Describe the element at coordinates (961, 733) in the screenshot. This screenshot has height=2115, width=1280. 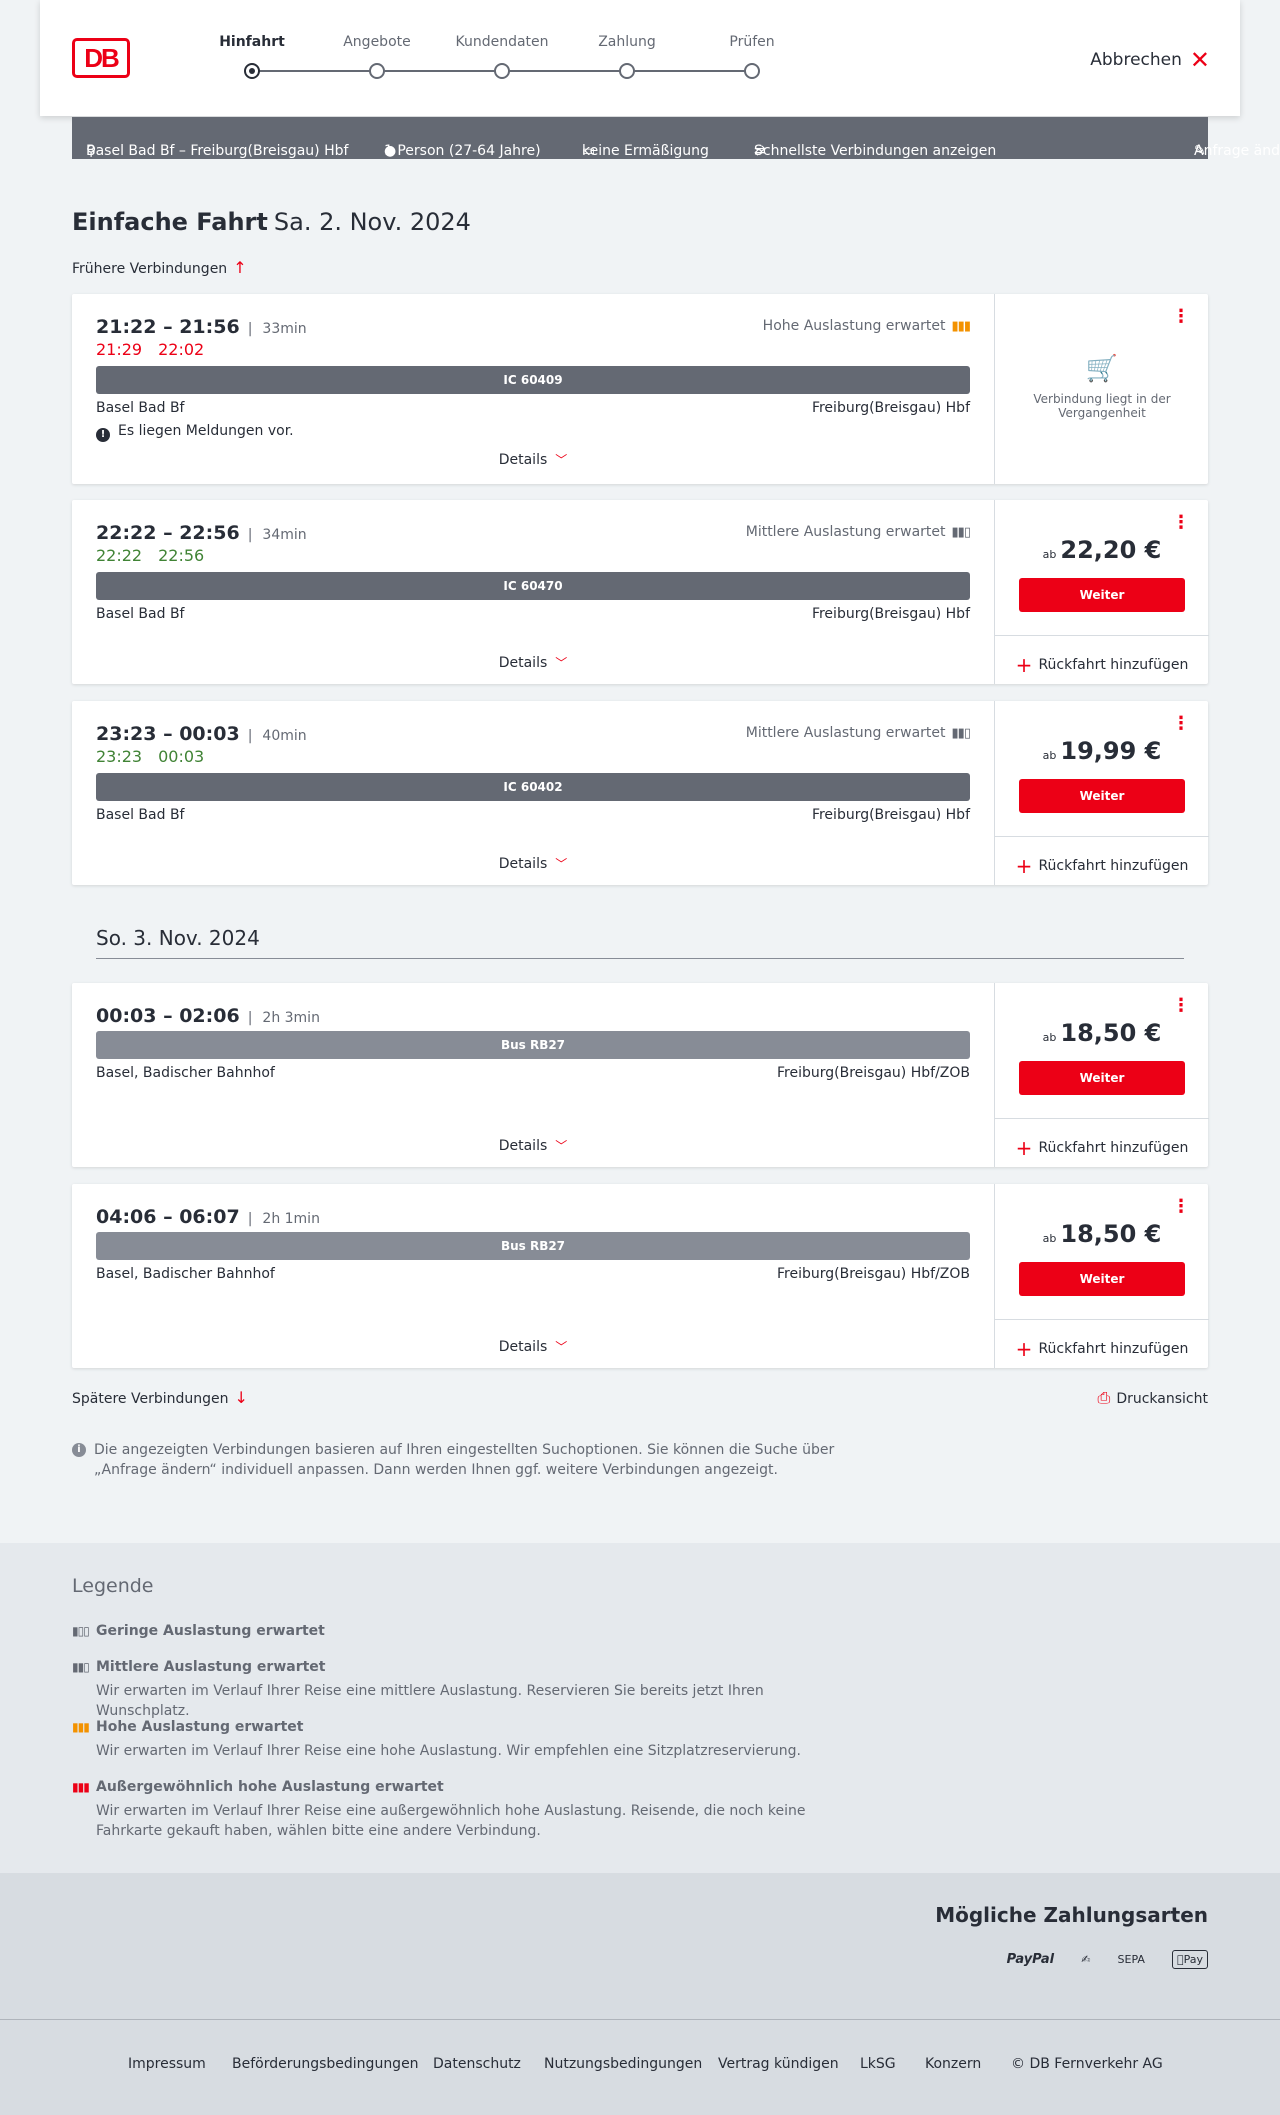
I see `medium-occupancy-icon: ▮▮▯` at that location.